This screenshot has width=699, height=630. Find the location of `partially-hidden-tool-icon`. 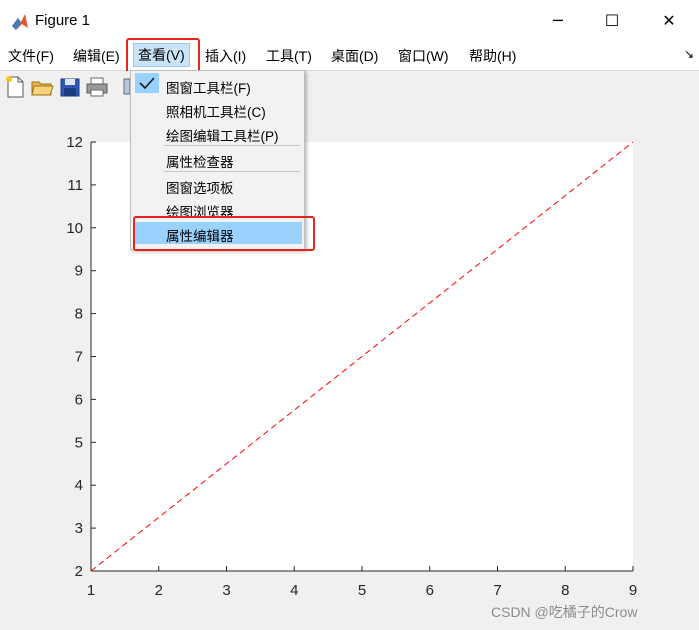

partially-hidden-tool-icon is located at coordinates (125, 87).